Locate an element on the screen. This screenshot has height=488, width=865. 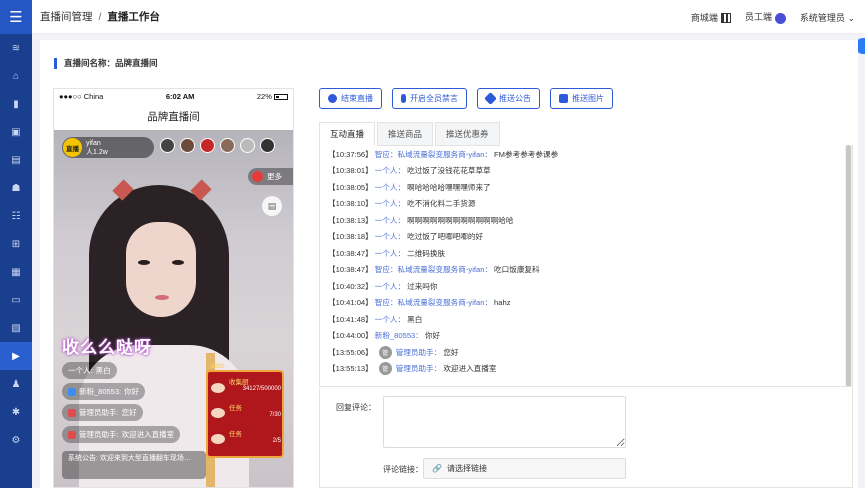
message-text: 过来吗你 is located at coordinates (422, 286).